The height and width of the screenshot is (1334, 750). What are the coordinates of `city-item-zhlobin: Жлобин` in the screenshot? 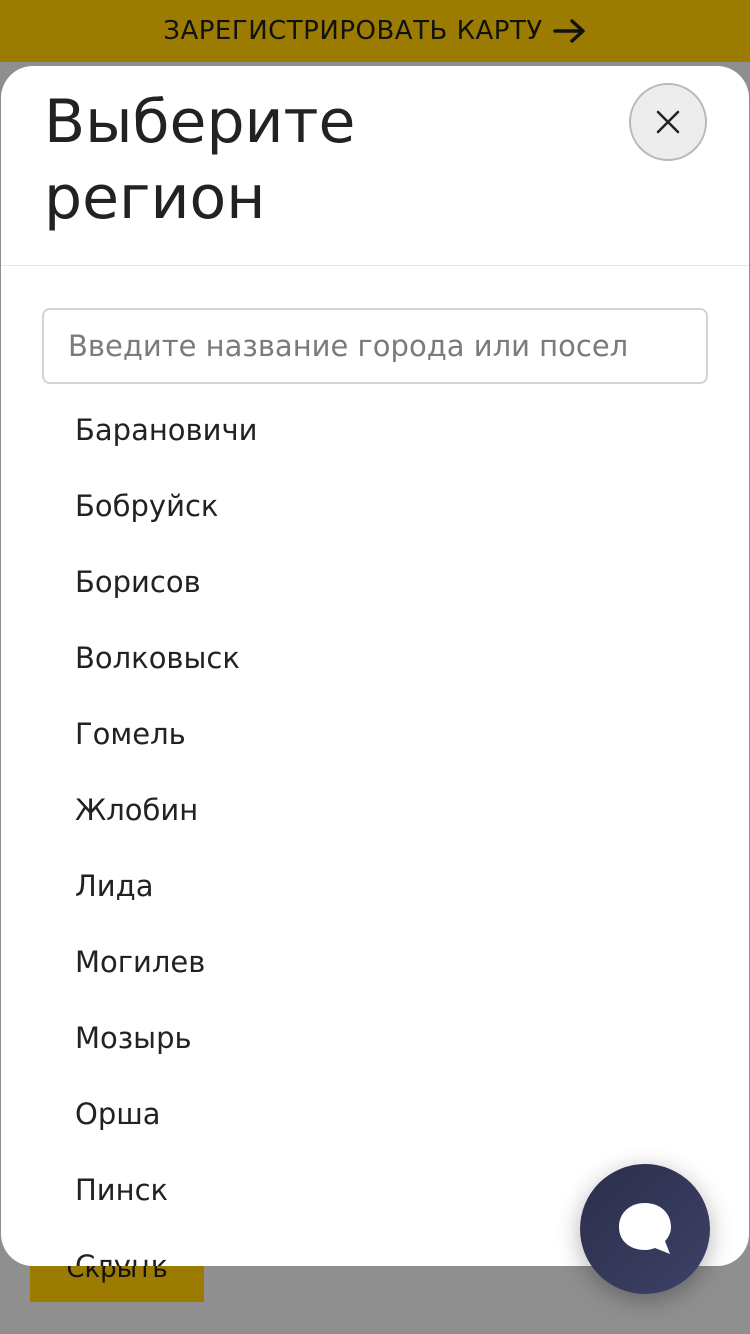 It's located at (375, 810).